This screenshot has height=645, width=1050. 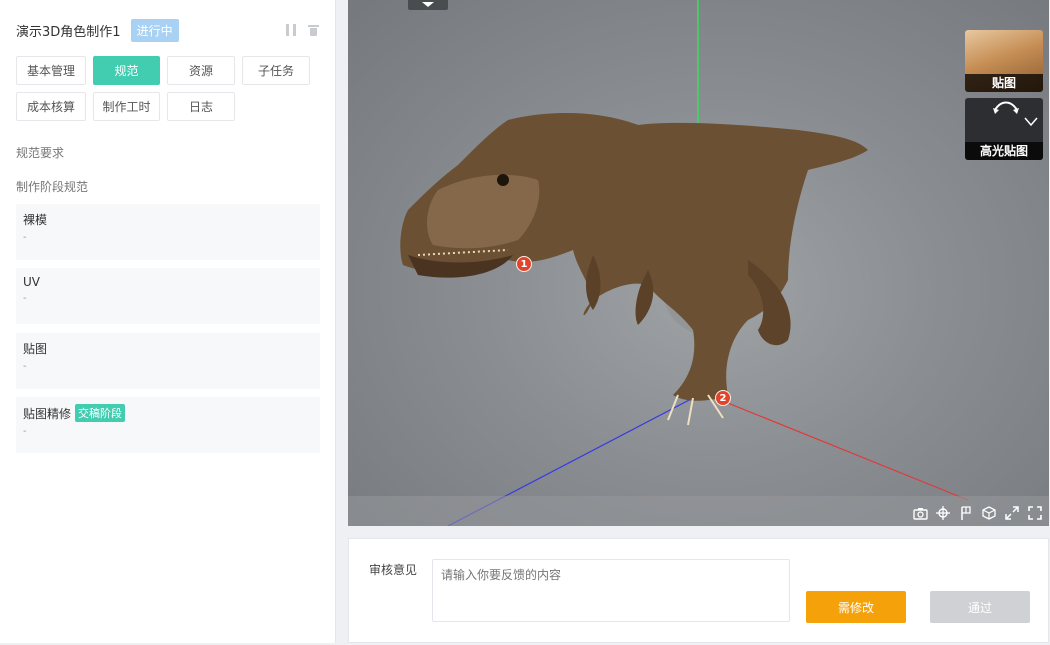 What do you see at coordinates (291, 30) in the screenshot?
I see `pause-icon` at bounding box center [291, 30].